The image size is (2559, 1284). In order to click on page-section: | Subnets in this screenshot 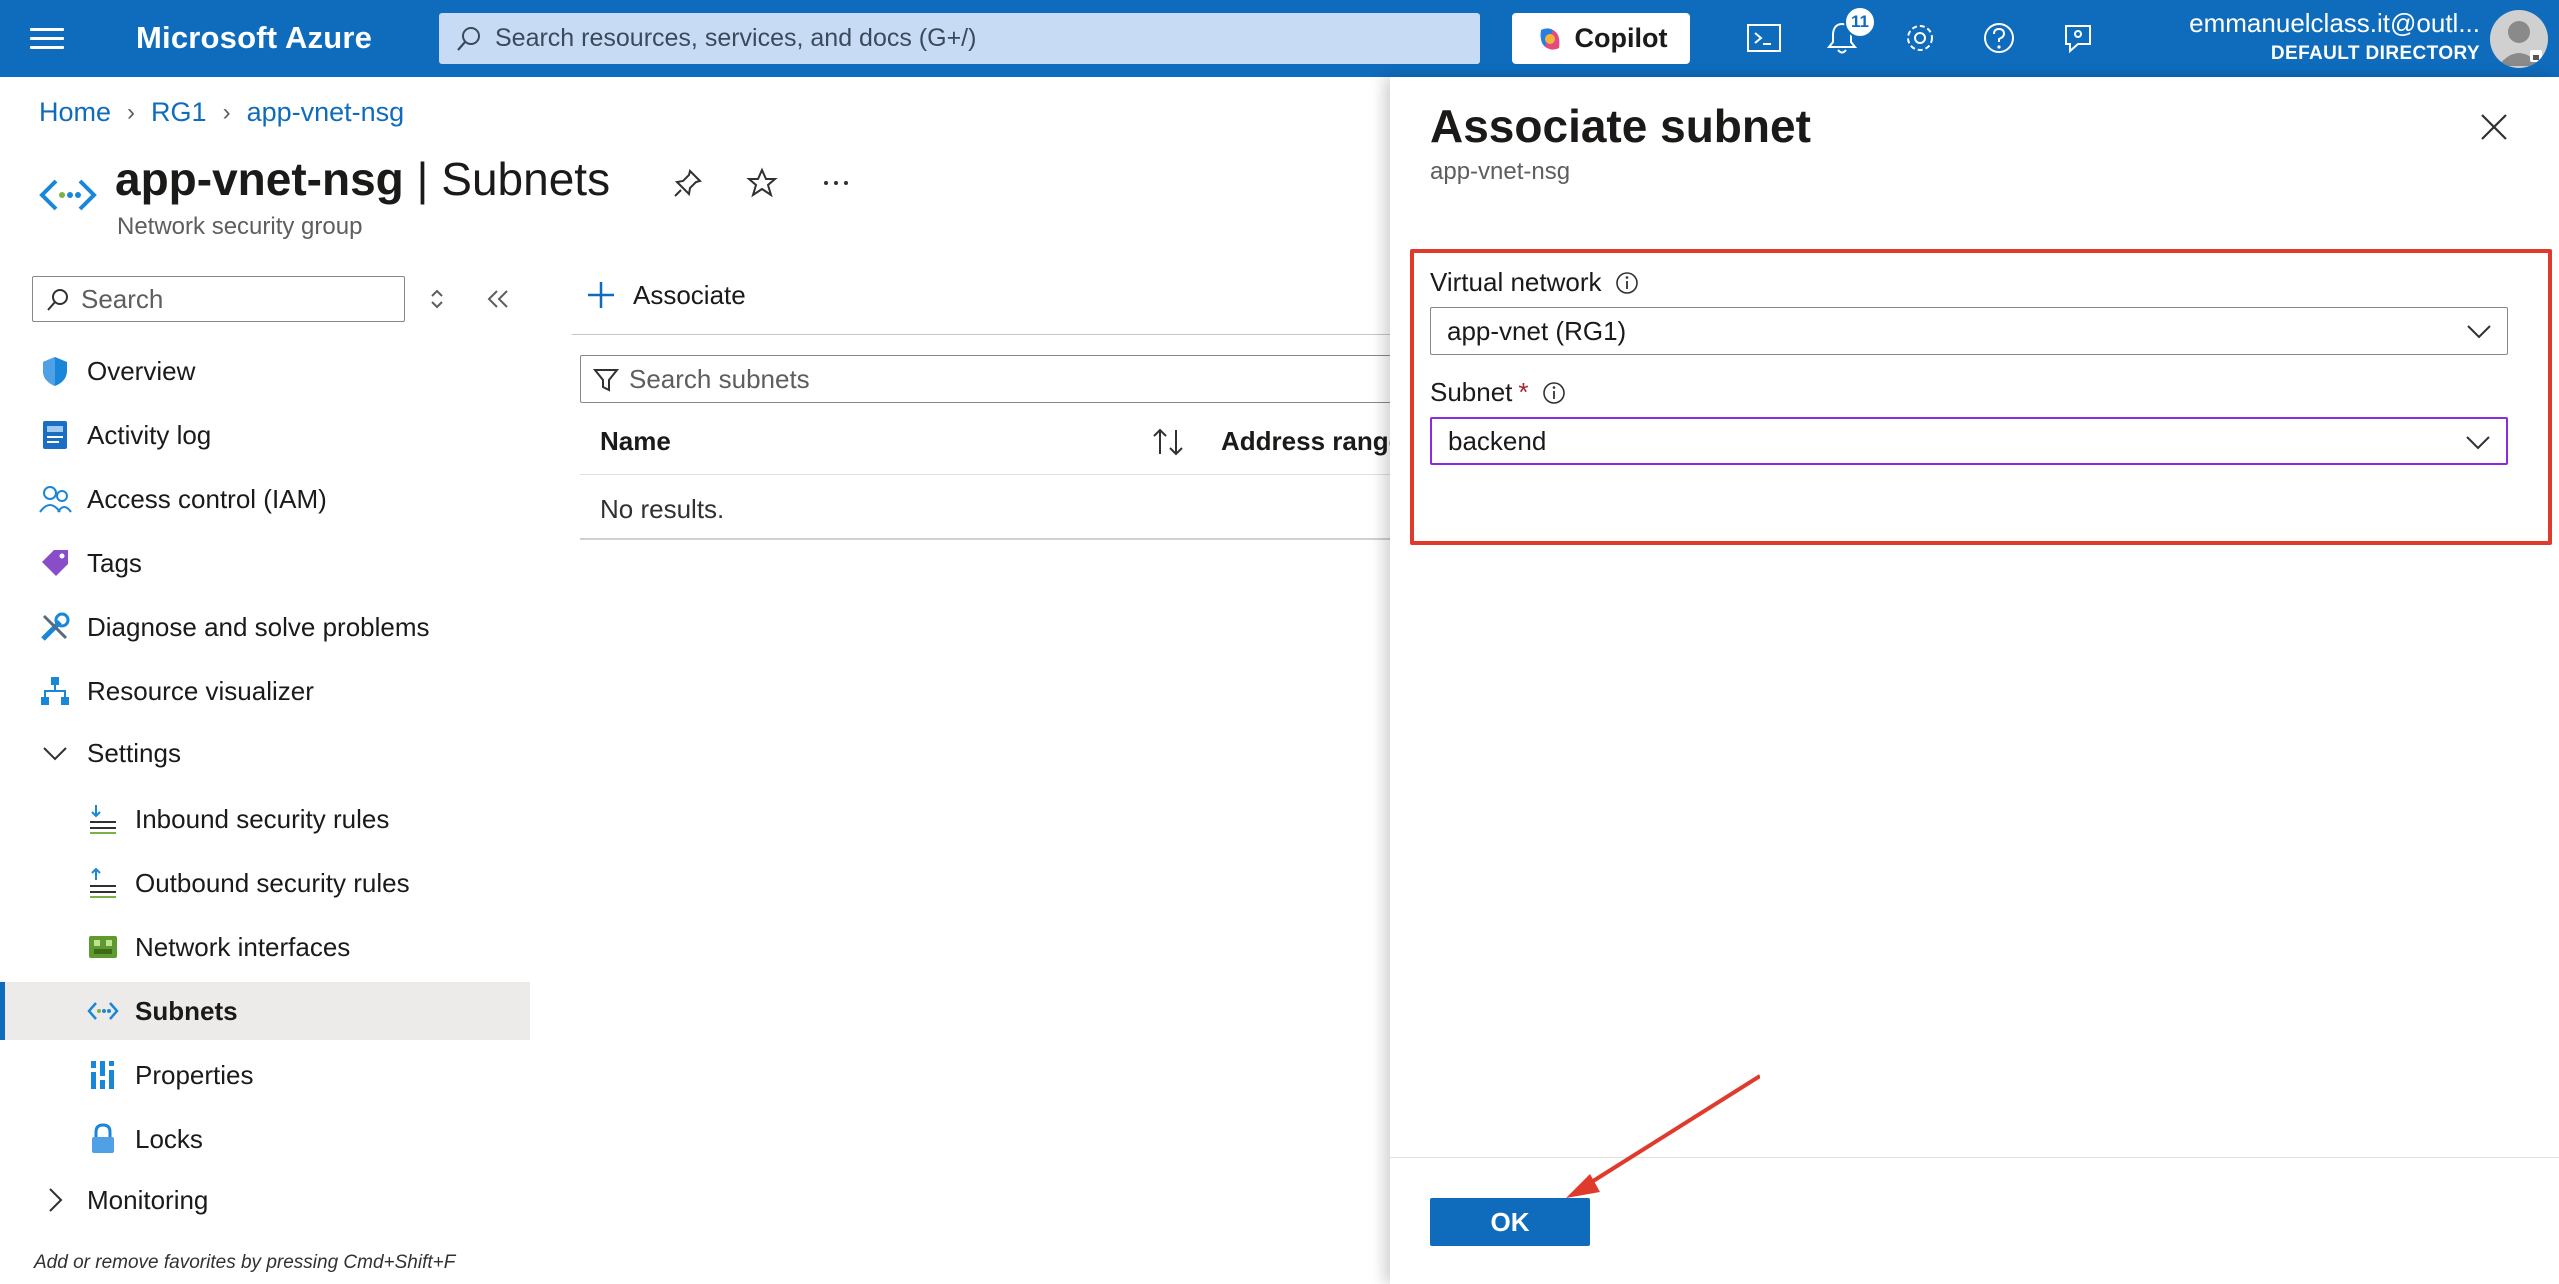, I will do `click(507, 179)`.